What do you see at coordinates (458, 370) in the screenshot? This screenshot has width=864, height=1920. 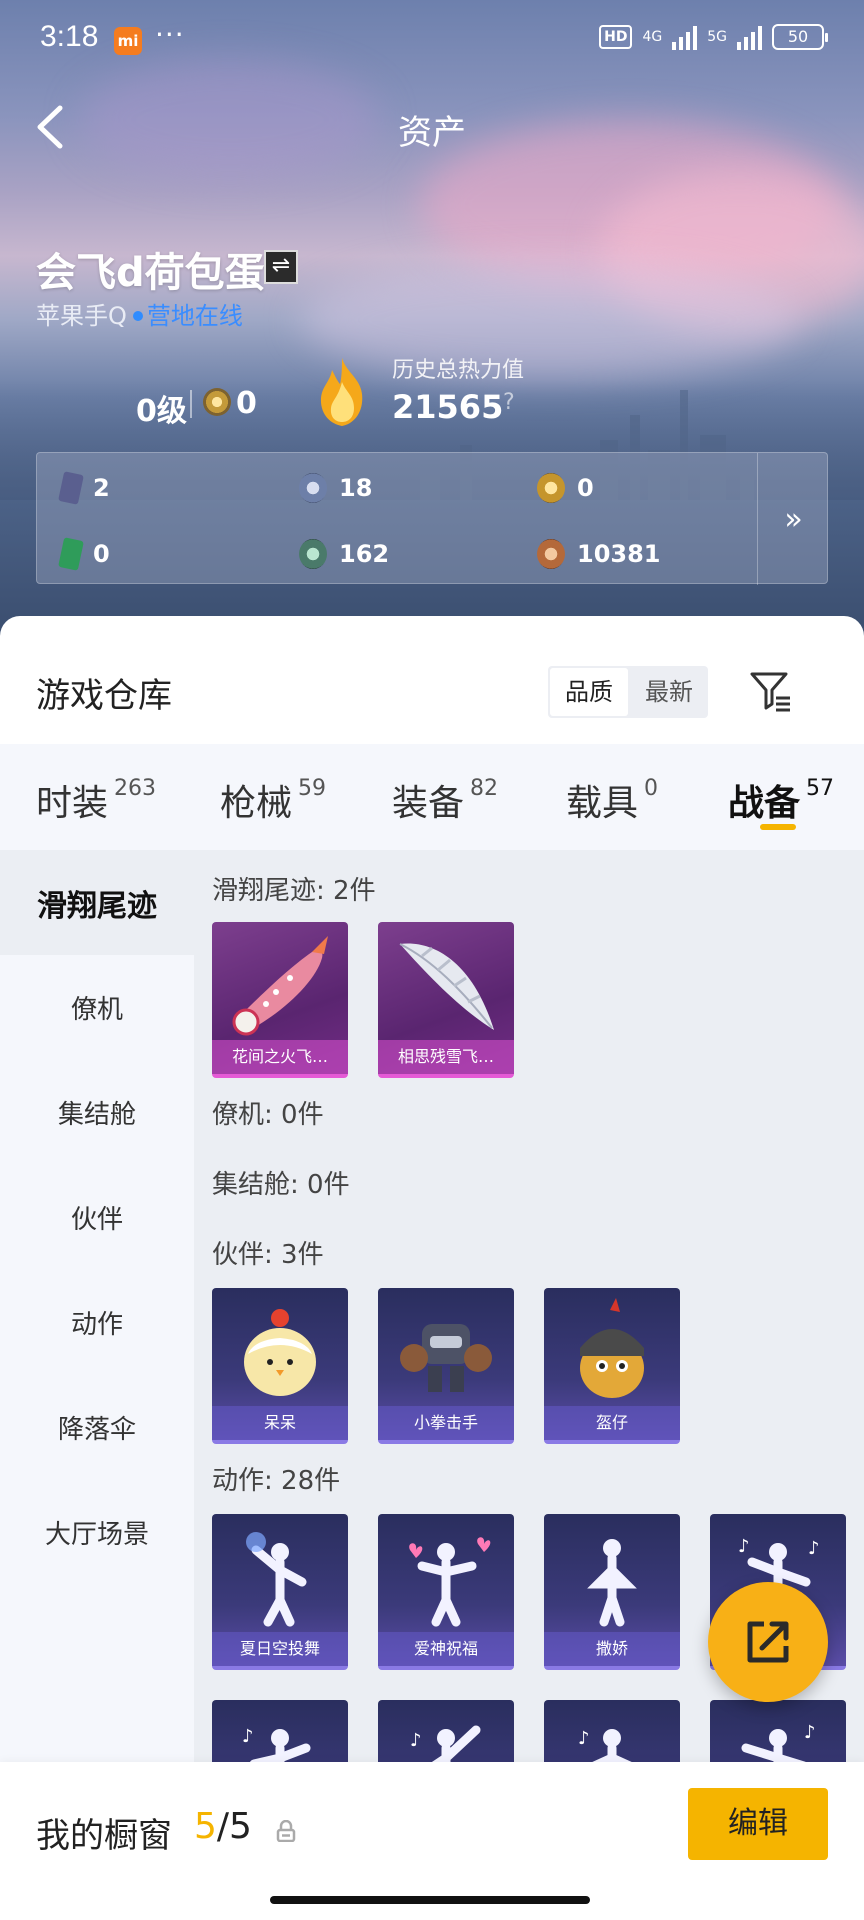 I see `heat-label: 历史总热力值` at bounding box center [458, 370].